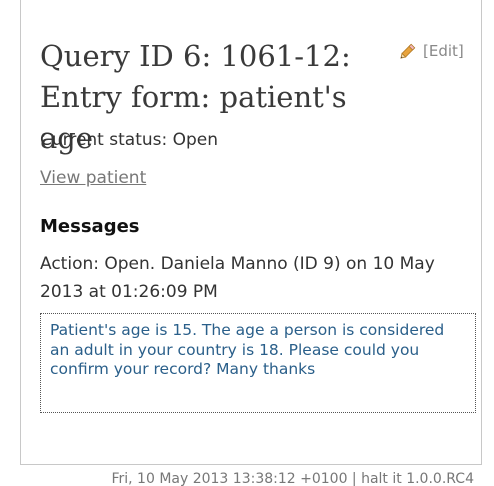 The width and height of the screenshot is (494, 486). Describe the element at coordinates (90, 226) in the screenshot. I see `messages-heading: Messages` at that location.